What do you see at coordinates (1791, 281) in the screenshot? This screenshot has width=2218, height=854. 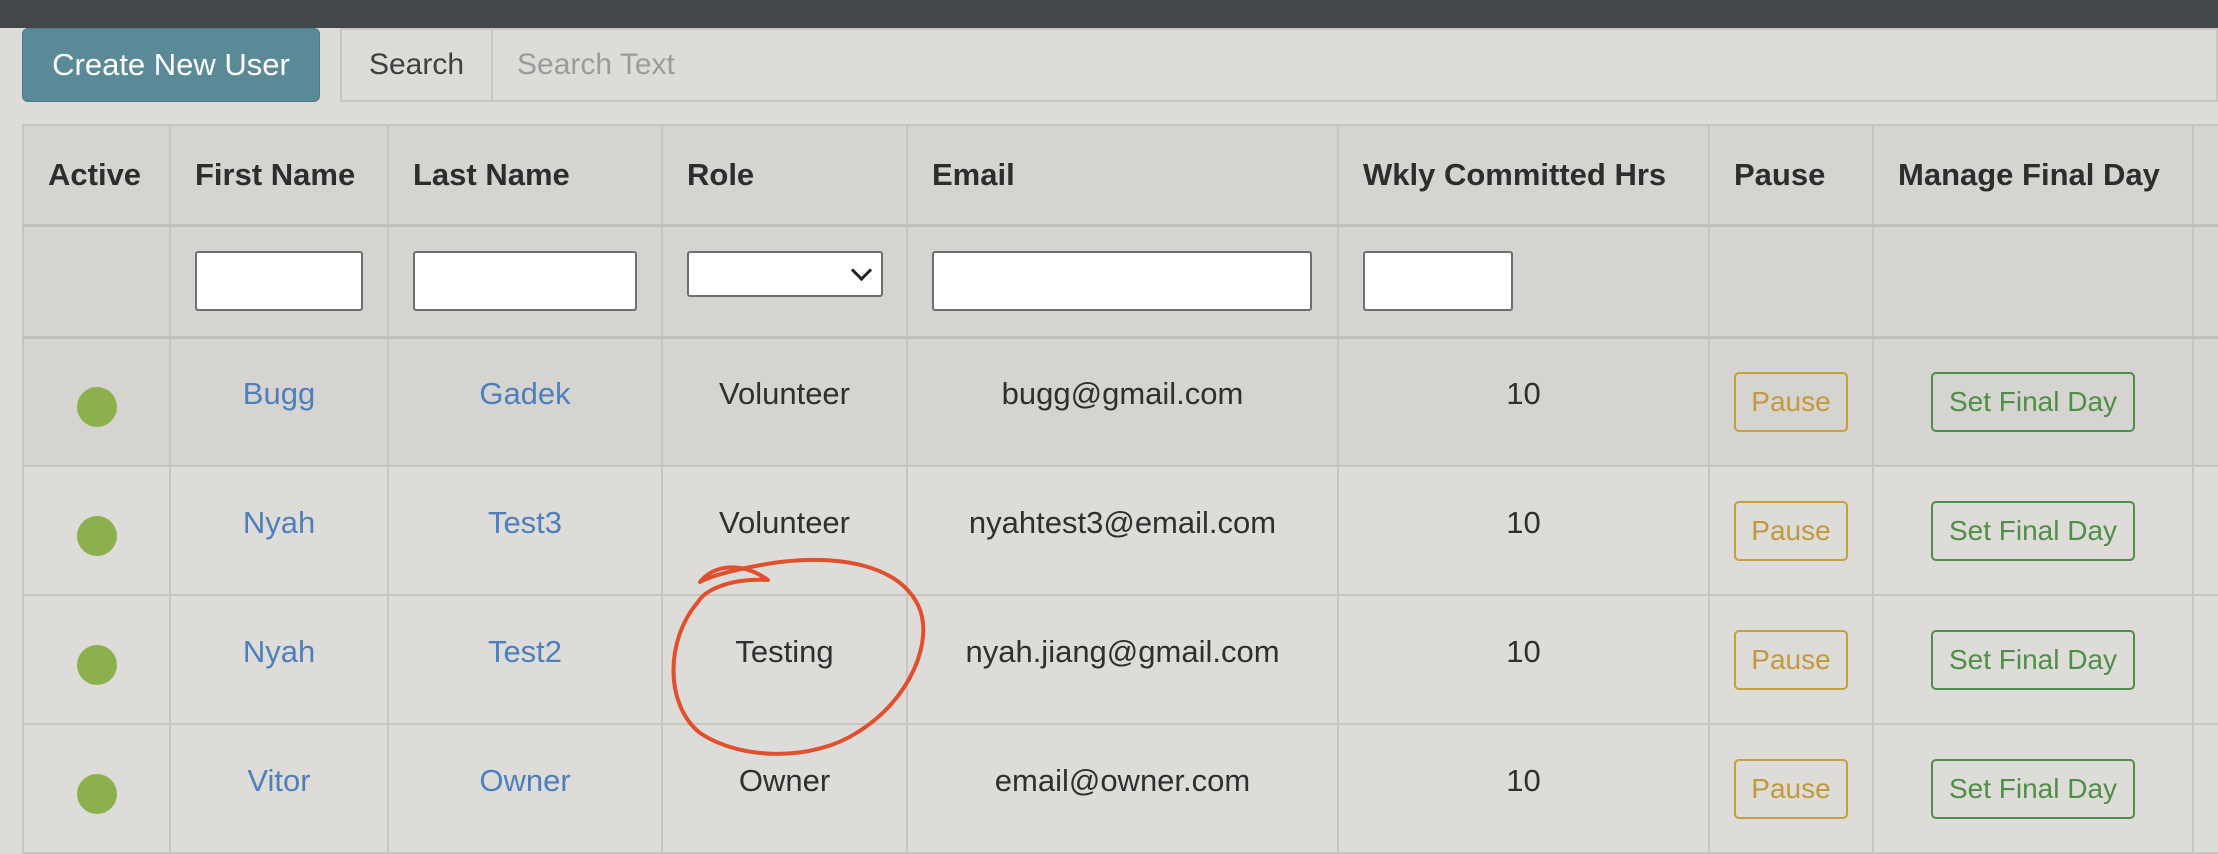 I see `filter-pause-cell` at bounding box center [1791, 281].